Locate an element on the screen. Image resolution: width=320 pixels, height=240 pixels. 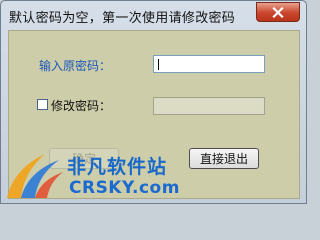
close-icon is located at coordinates (278, 12).